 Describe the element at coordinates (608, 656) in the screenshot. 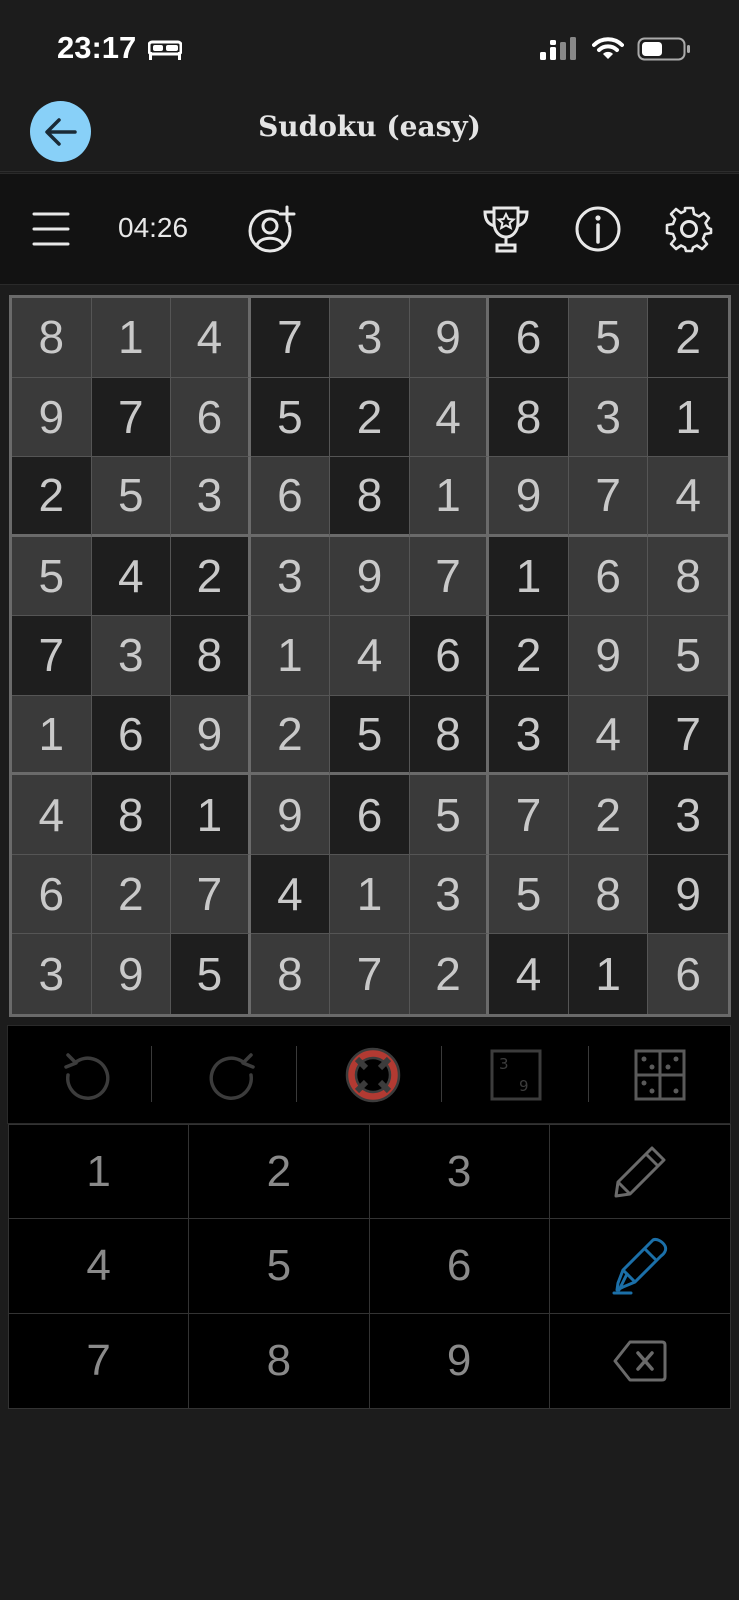

I see `grid-cell-r5-c8: 9` at that location.